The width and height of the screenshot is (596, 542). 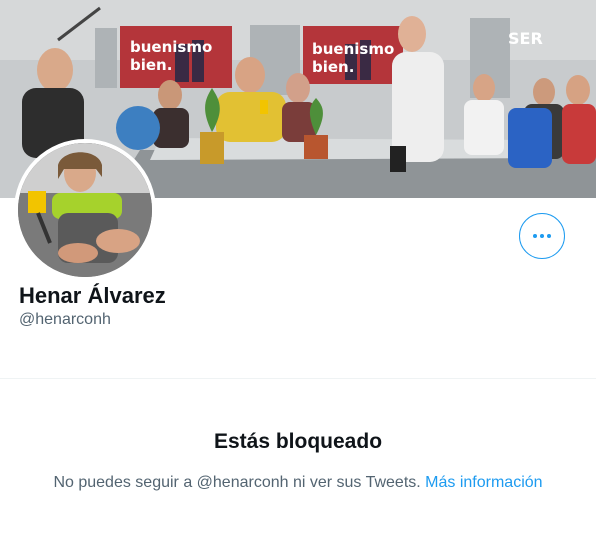 I want to click on avatar-photo, so click(x=85, y=210).